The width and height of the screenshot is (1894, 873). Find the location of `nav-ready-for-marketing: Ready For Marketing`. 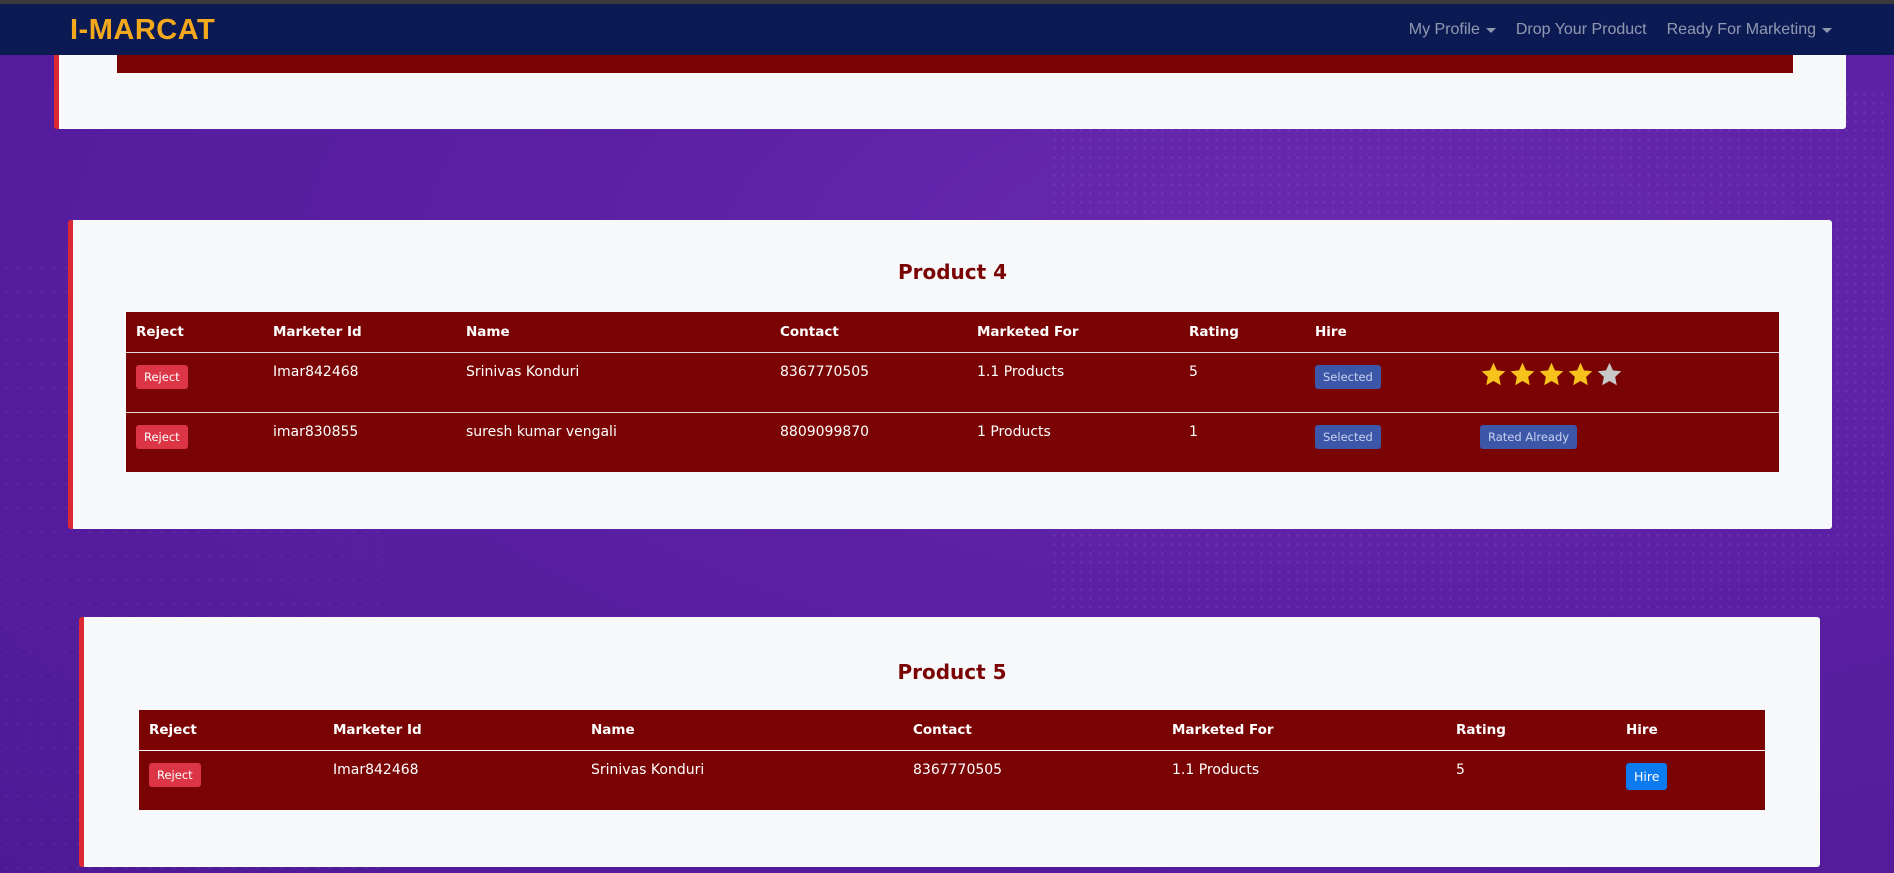

nav-ready-for-marketing: Ready For Marketing is located at coordinates (1749, 30).